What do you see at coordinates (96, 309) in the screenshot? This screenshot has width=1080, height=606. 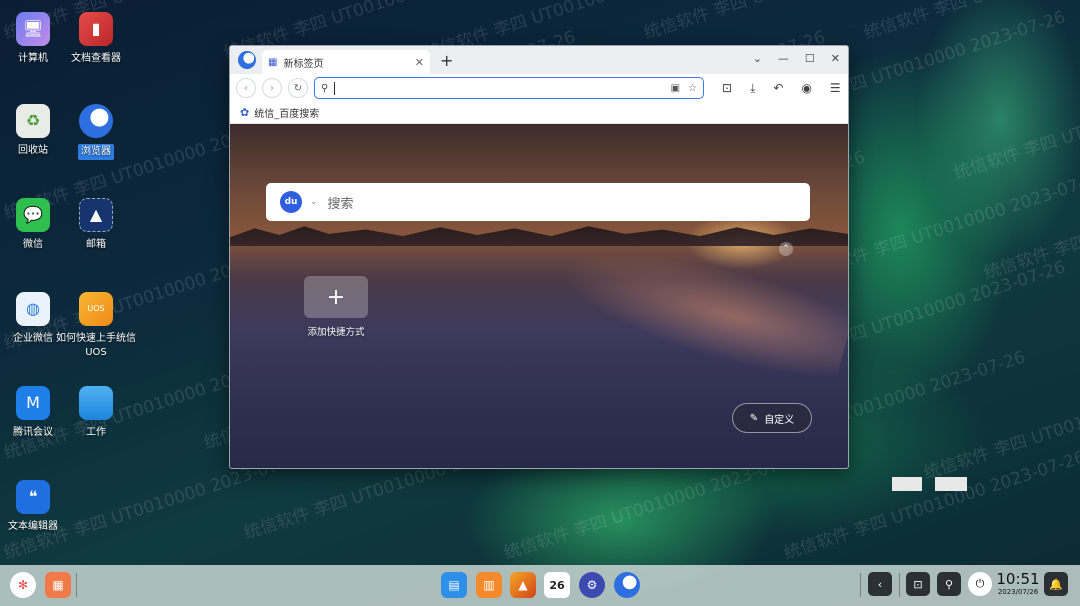 I see `help-icon: UOS` at bounding box center [96, 309].